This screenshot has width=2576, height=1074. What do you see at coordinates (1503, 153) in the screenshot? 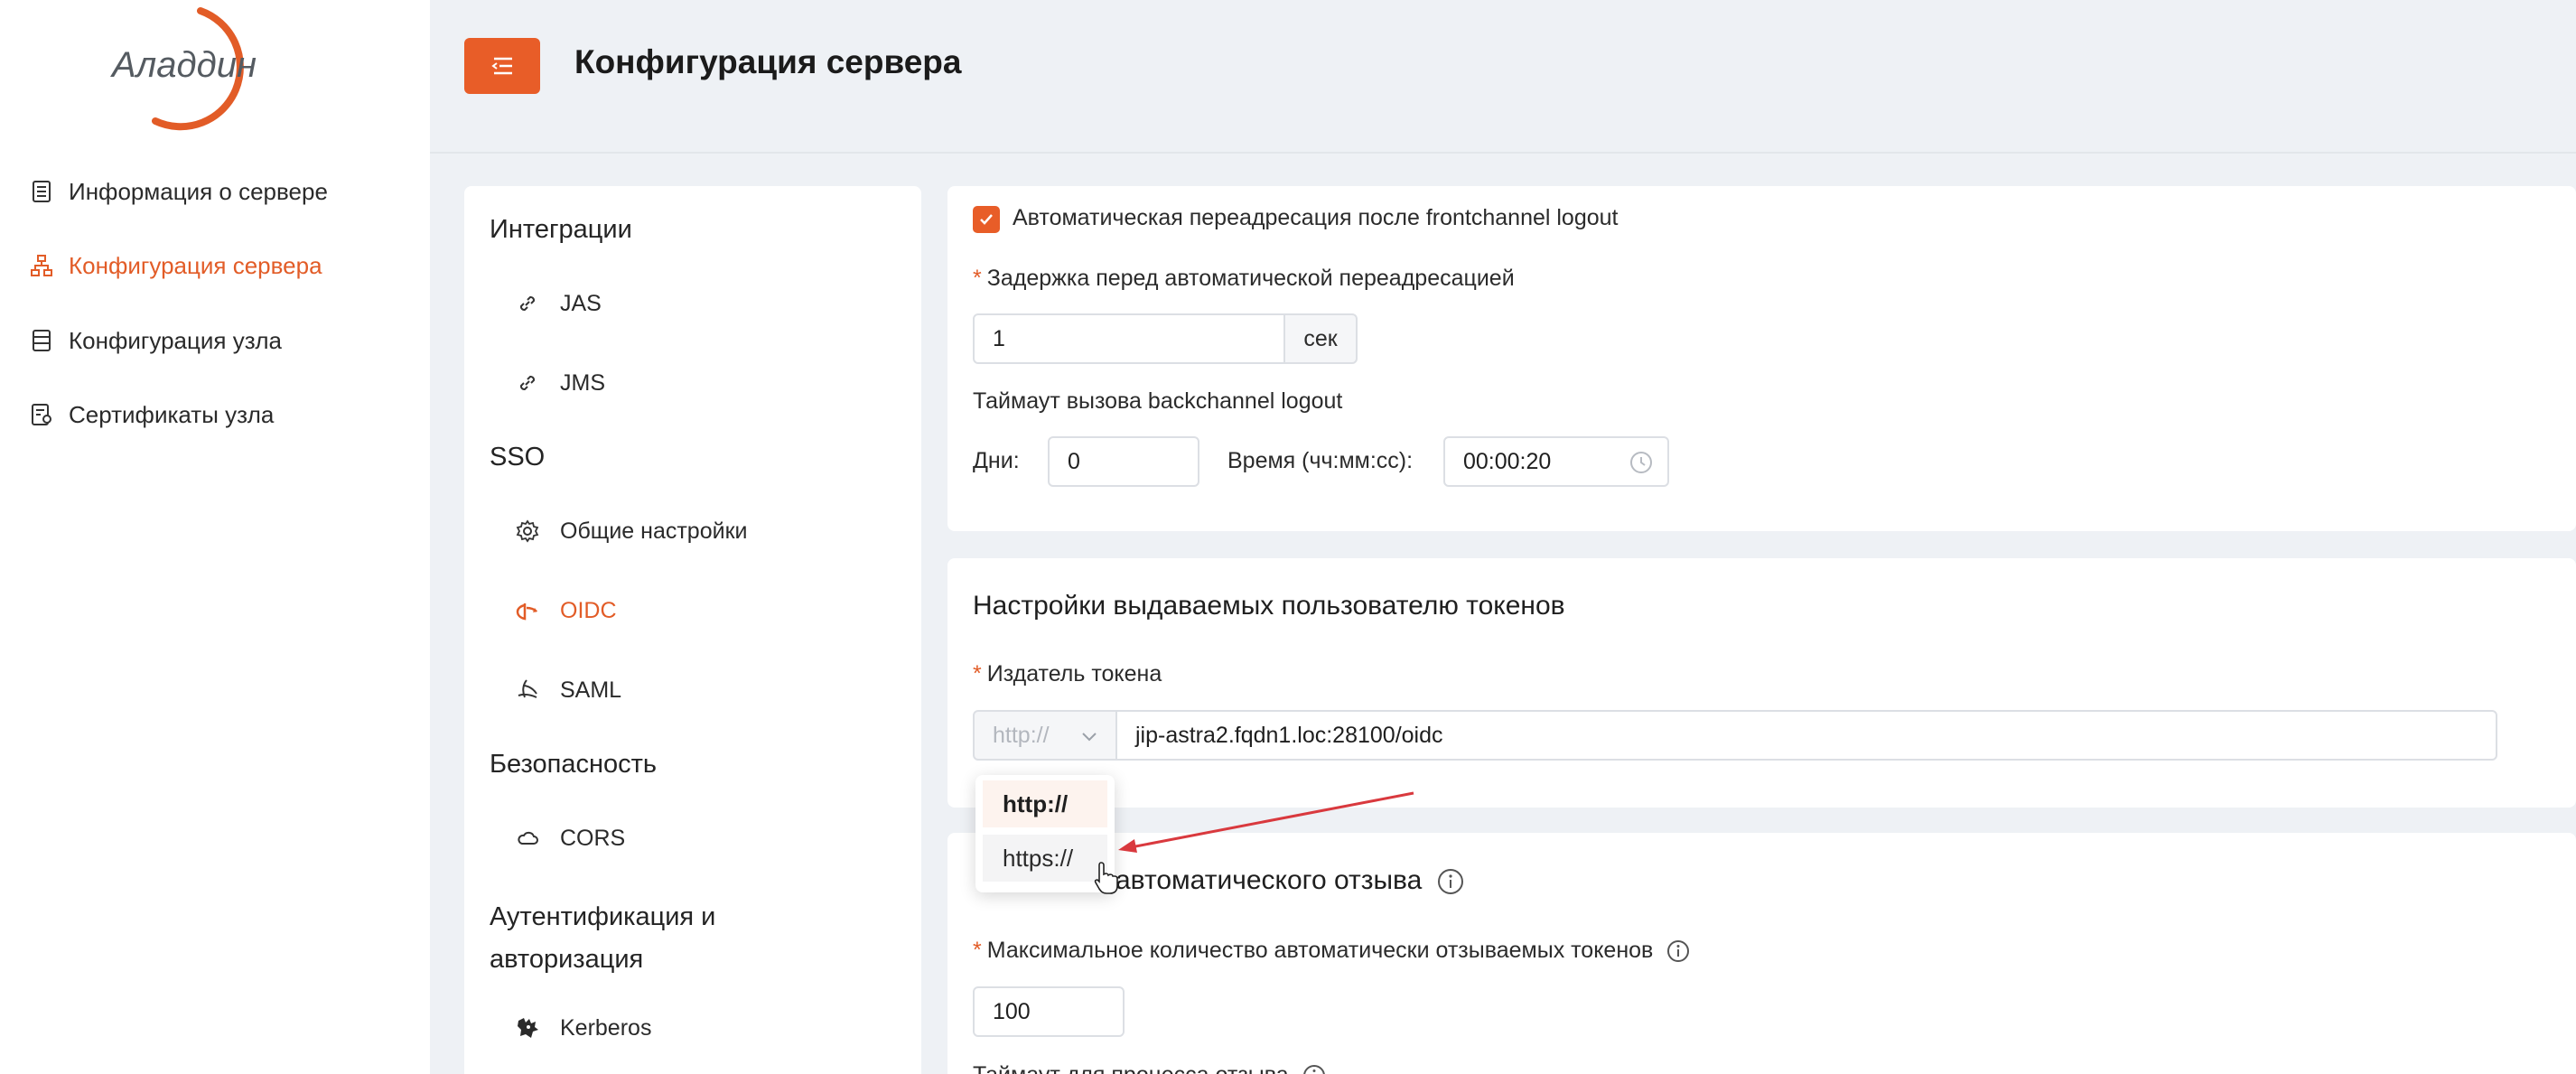
I see `header-divider` at bounding box center [1503, 153].